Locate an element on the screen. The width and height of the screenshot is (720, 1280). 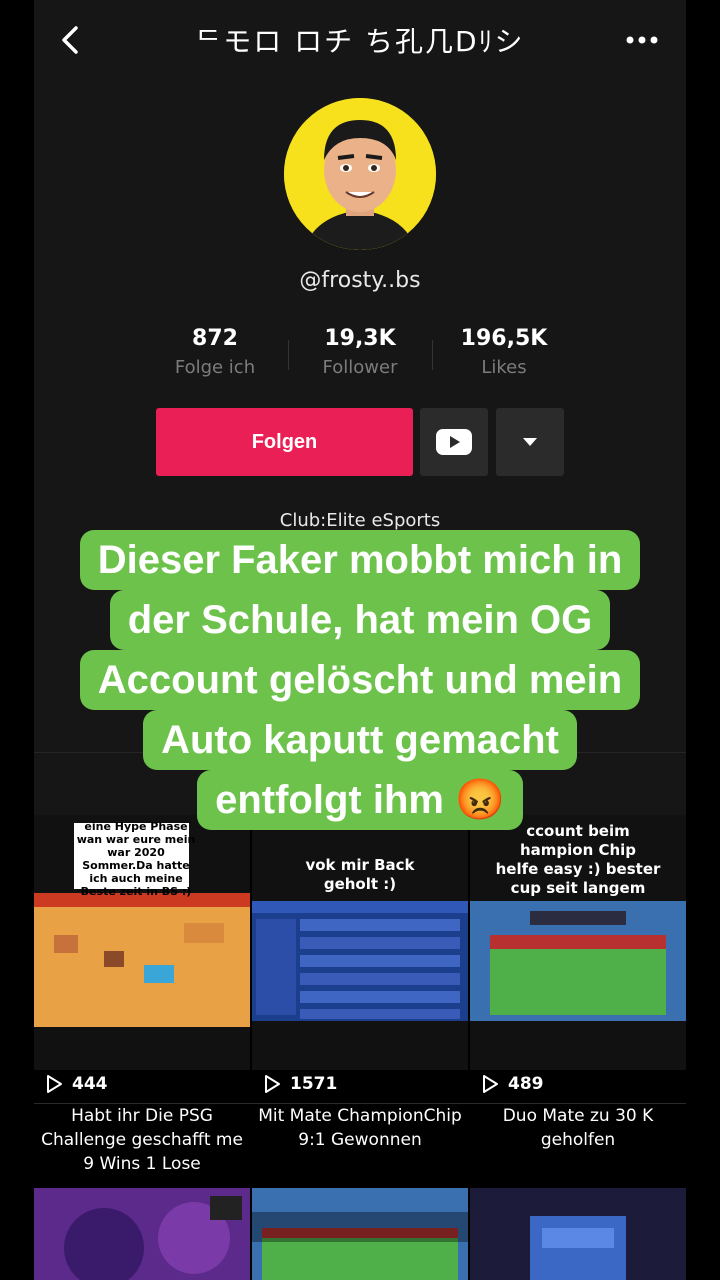
caret-down-icon is located at coordinates (530, 442).